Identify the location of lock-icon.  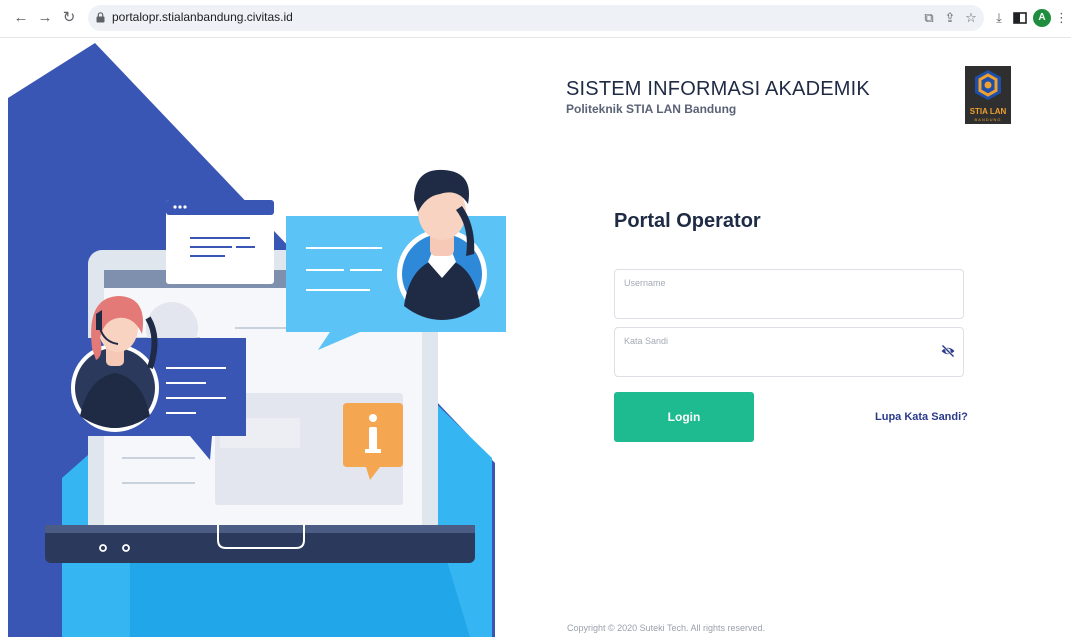
(100, 17).